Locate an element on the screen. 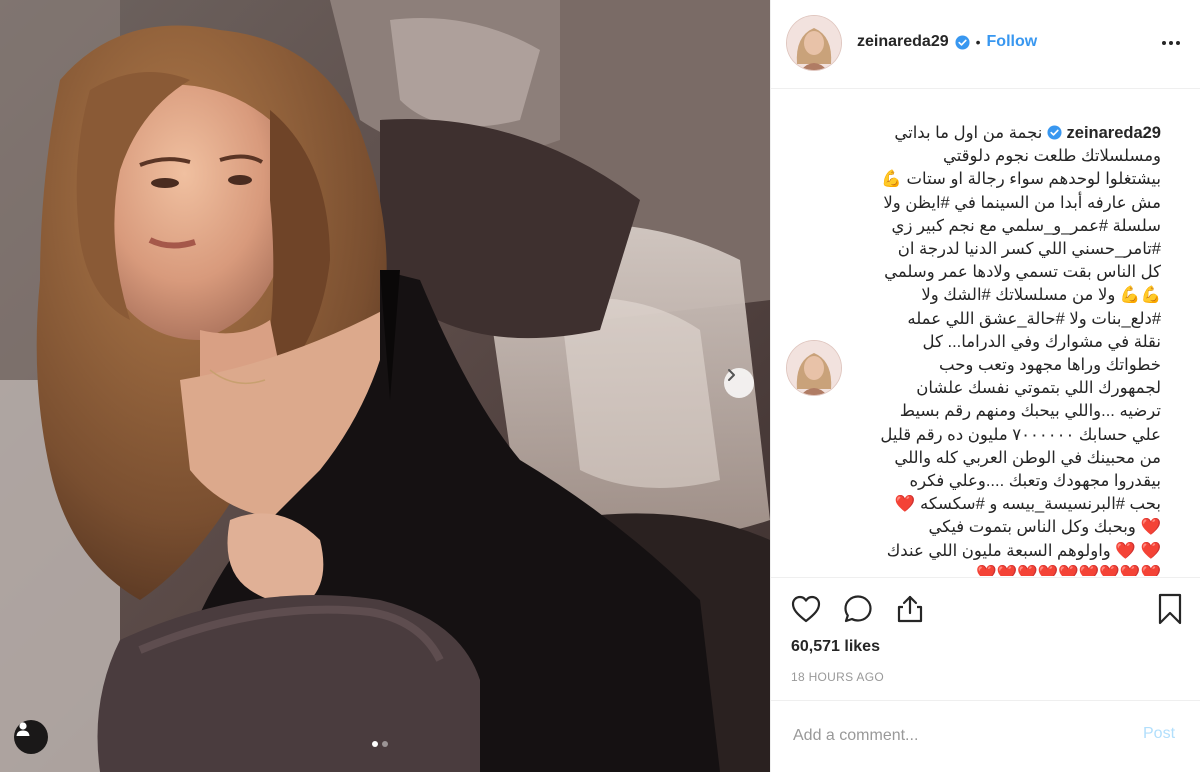 Image resolution: width=1200 pixels, height=772 pixels. chevron-right-icon is located at coordinates (731, 375).